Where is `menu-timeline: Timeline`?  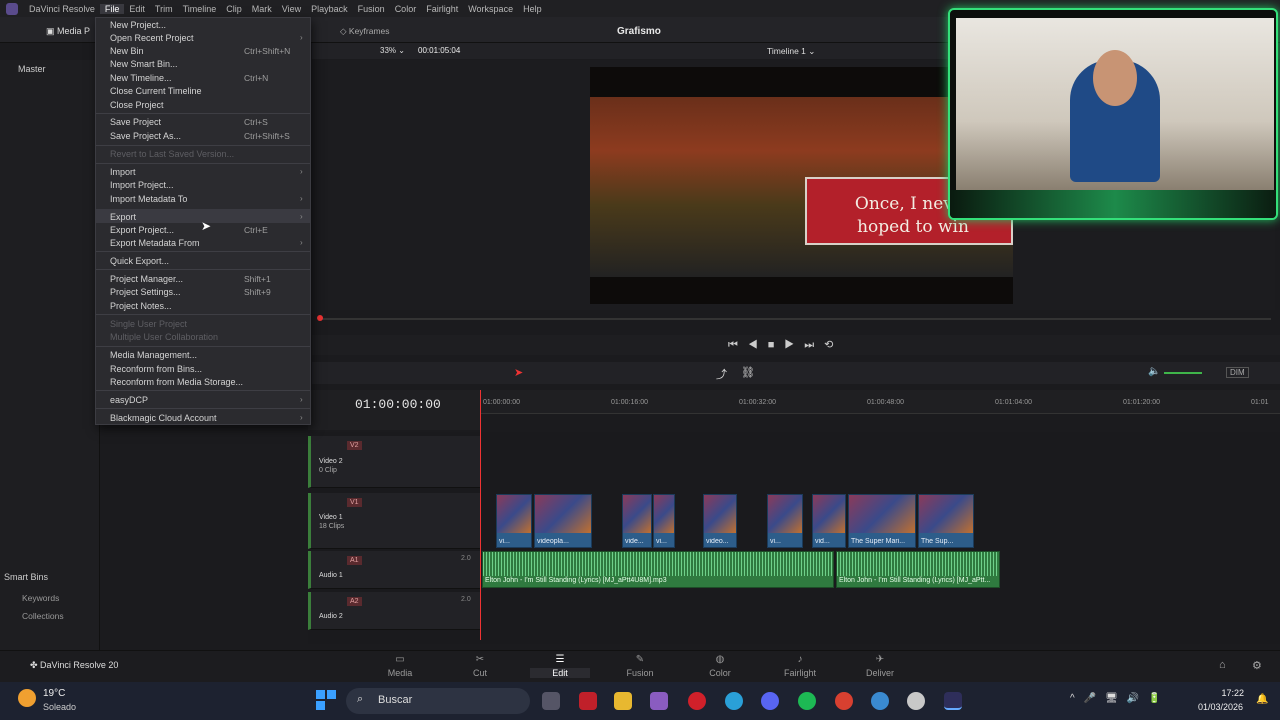 menu-timeline: Timeline is located at coordinates (200, 9).